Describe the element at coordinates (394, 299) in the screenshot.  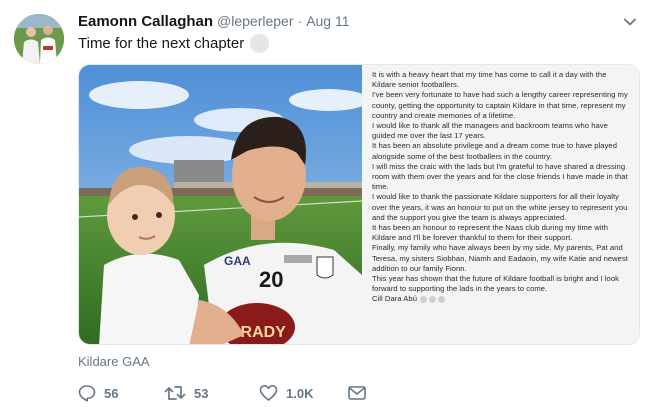
I see `signoff-text: Cill Dara Abú` at that location.